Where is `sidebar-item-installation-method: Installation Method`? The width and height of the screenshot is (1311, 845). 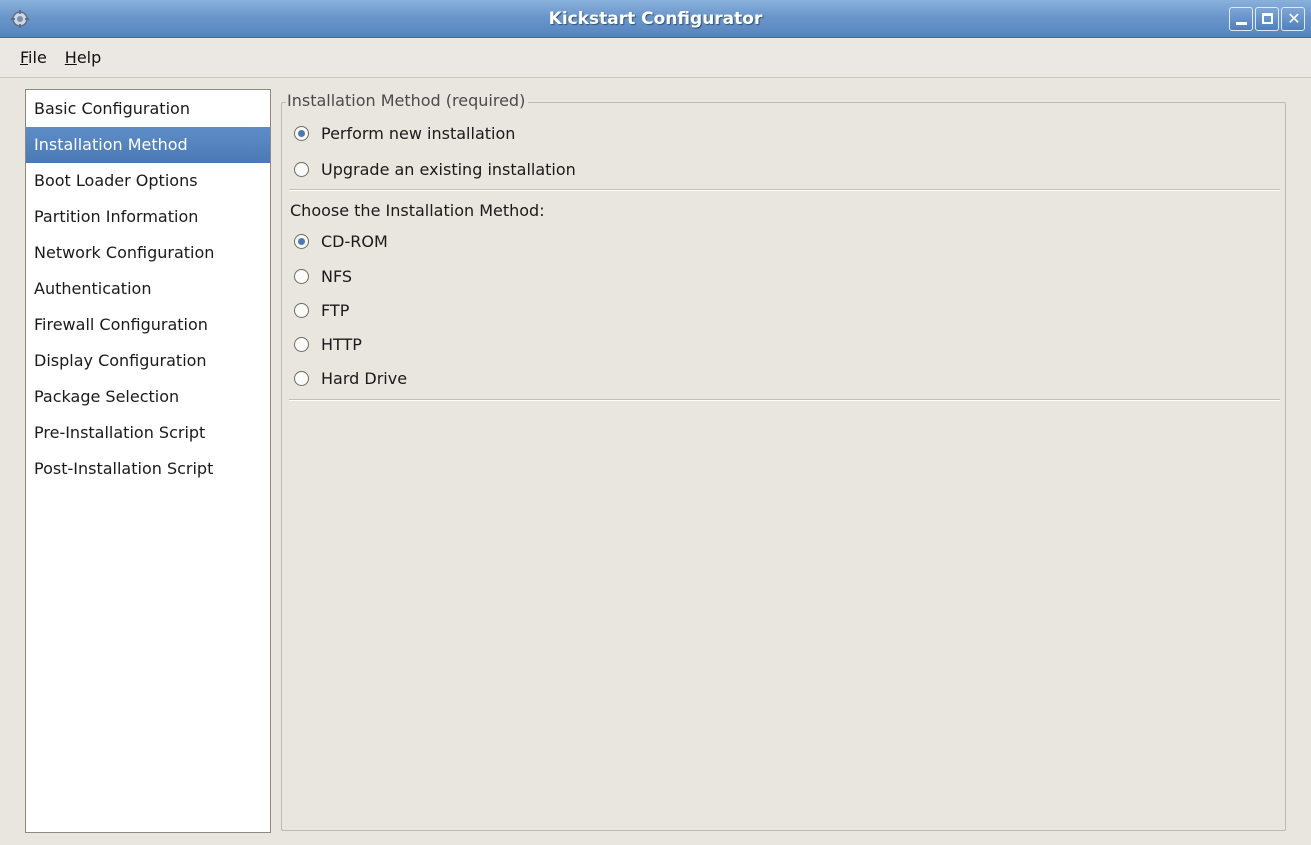
sidebar-item-installation-method: Installation Method is located at coordinates (148, 145).